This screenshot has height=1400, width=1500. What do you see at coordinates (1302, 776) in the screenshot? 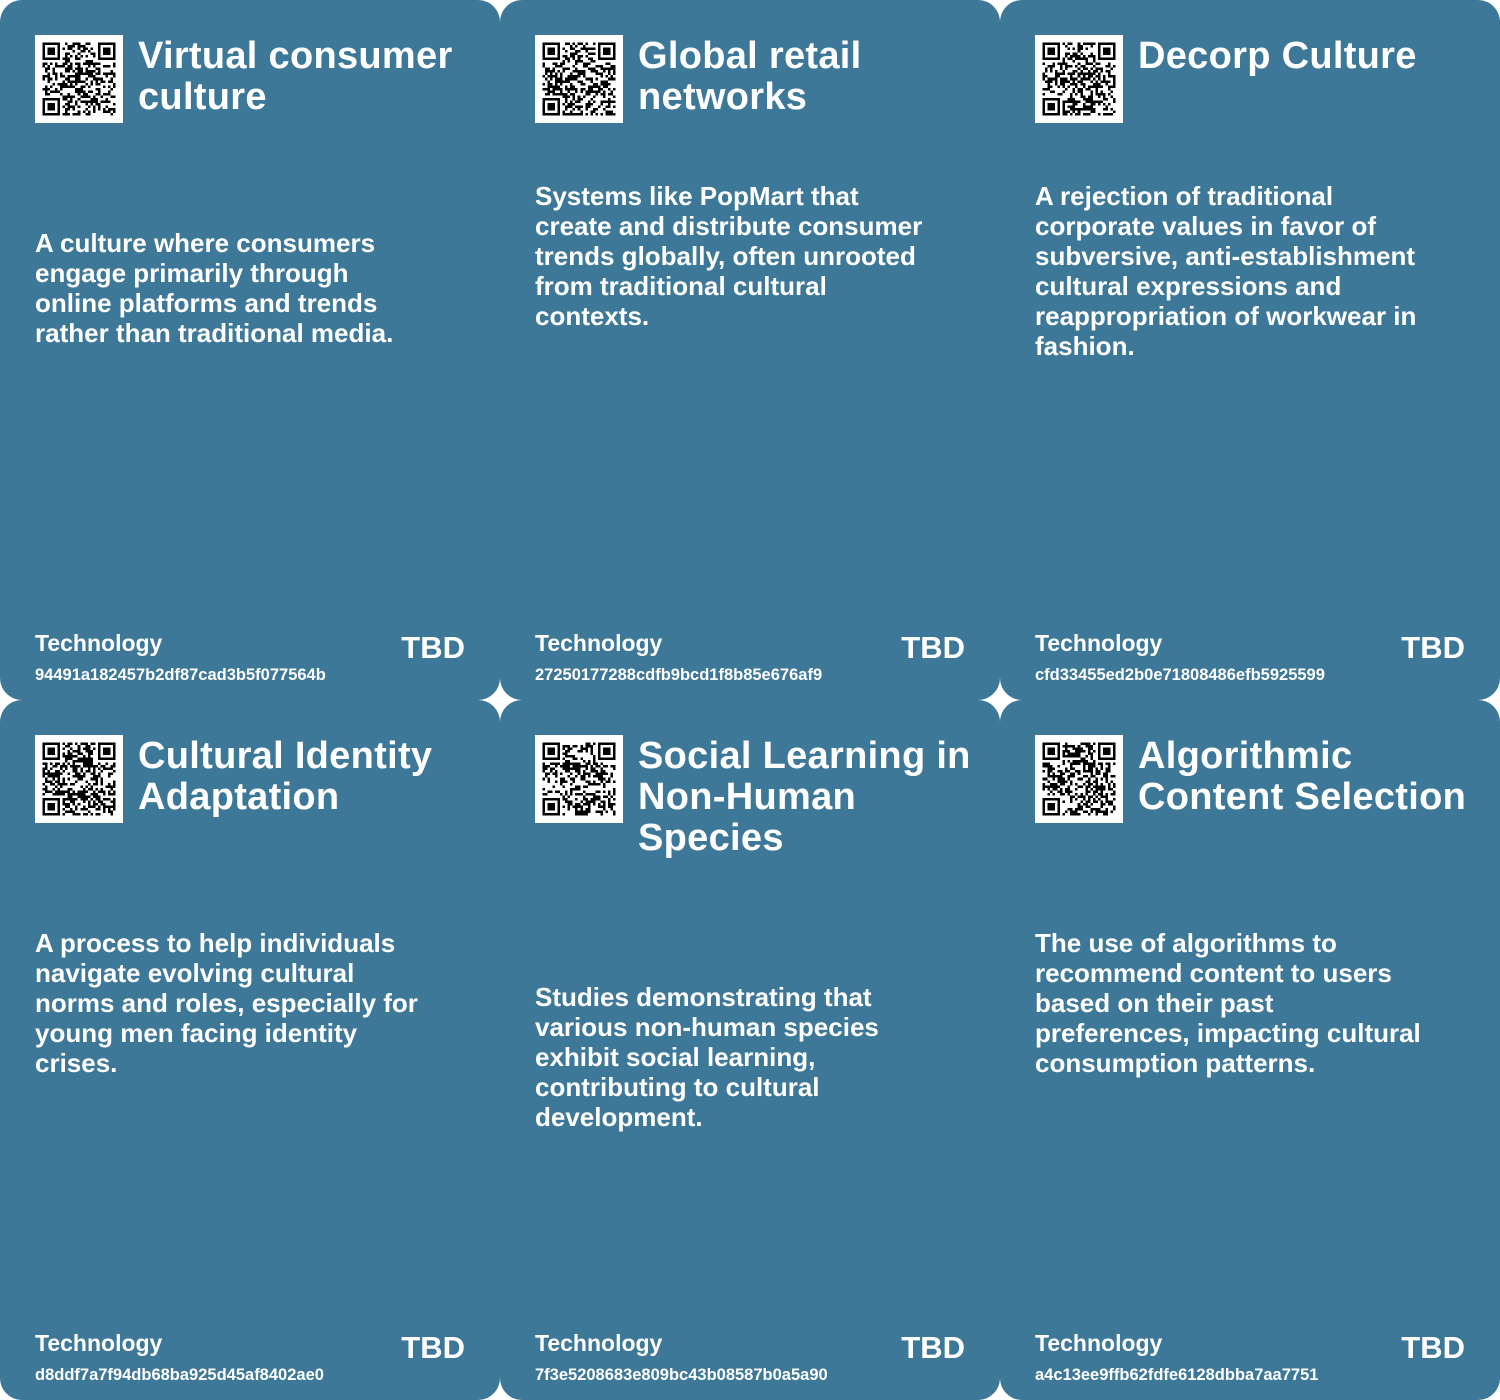
I see `card-title: Algorithmic Content Selection` at bounding box center [1302, 776].